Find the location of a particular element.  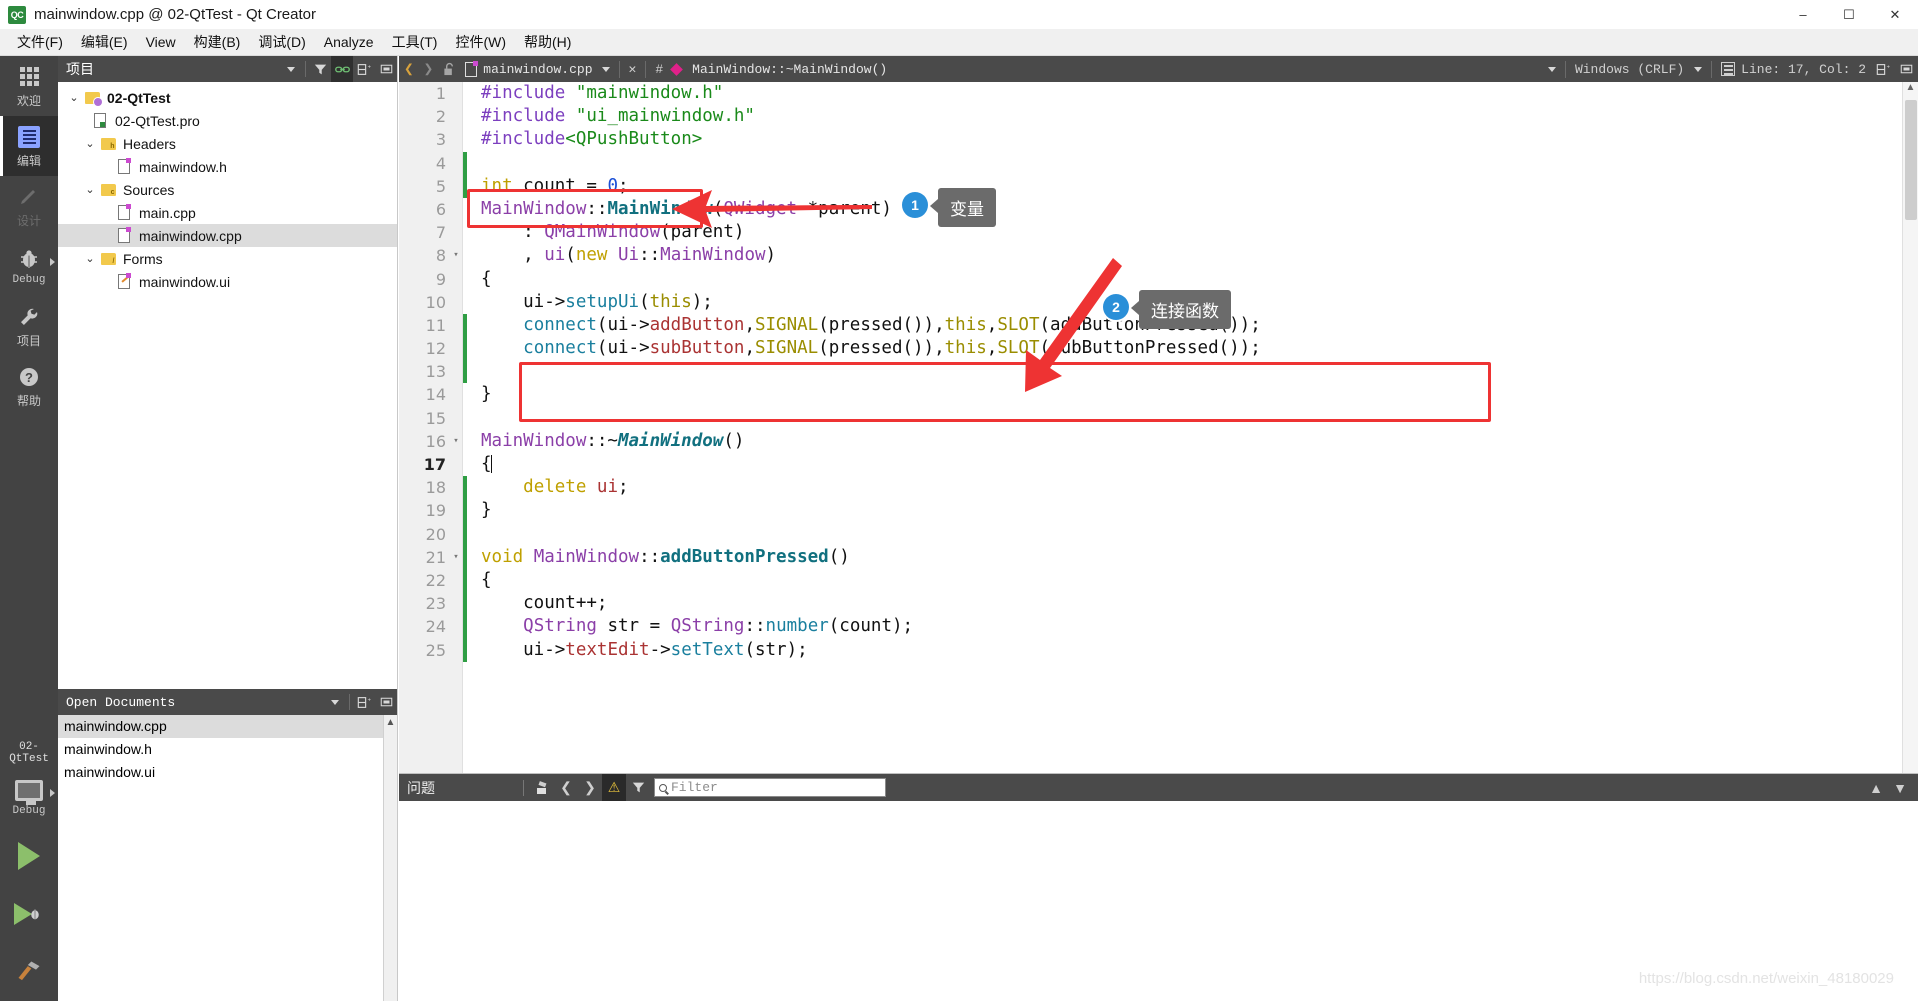

tree-item-main-cpp: main.cpp is located at coordinates (227, 212).